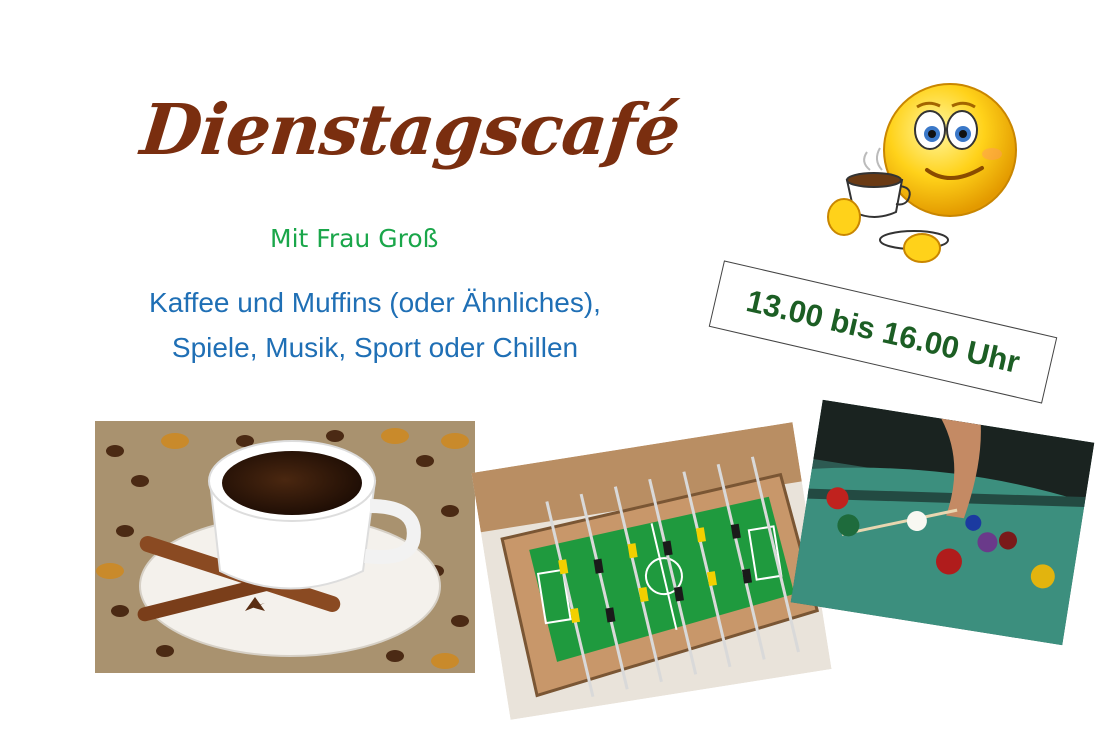 Image resolution: width=1105 pixels, height=747 pixels. I want to click on foosball-photo, so click(651, 571).